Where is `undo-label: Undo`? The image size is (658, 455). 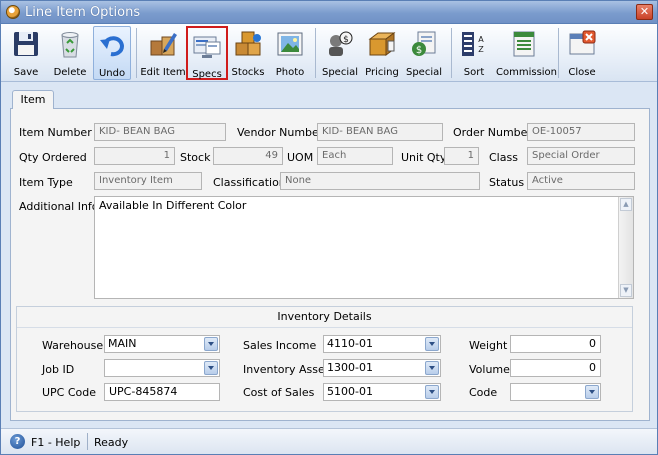
undo-label: Undo is located at coordinates (112, 73).